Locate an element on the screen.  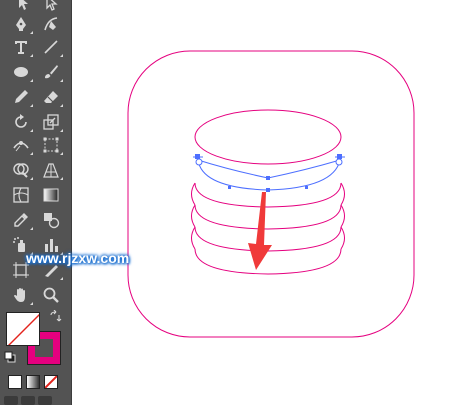
selected-arc-inner-path is located at coordinates (269, 169).